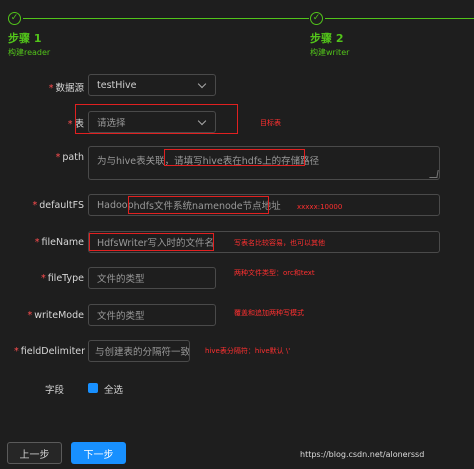 This screenshot has height=469, width=474. Describe the element at coordinates (98, 453) in the screenshot. I see `next-step-button: 下一步` at that location.